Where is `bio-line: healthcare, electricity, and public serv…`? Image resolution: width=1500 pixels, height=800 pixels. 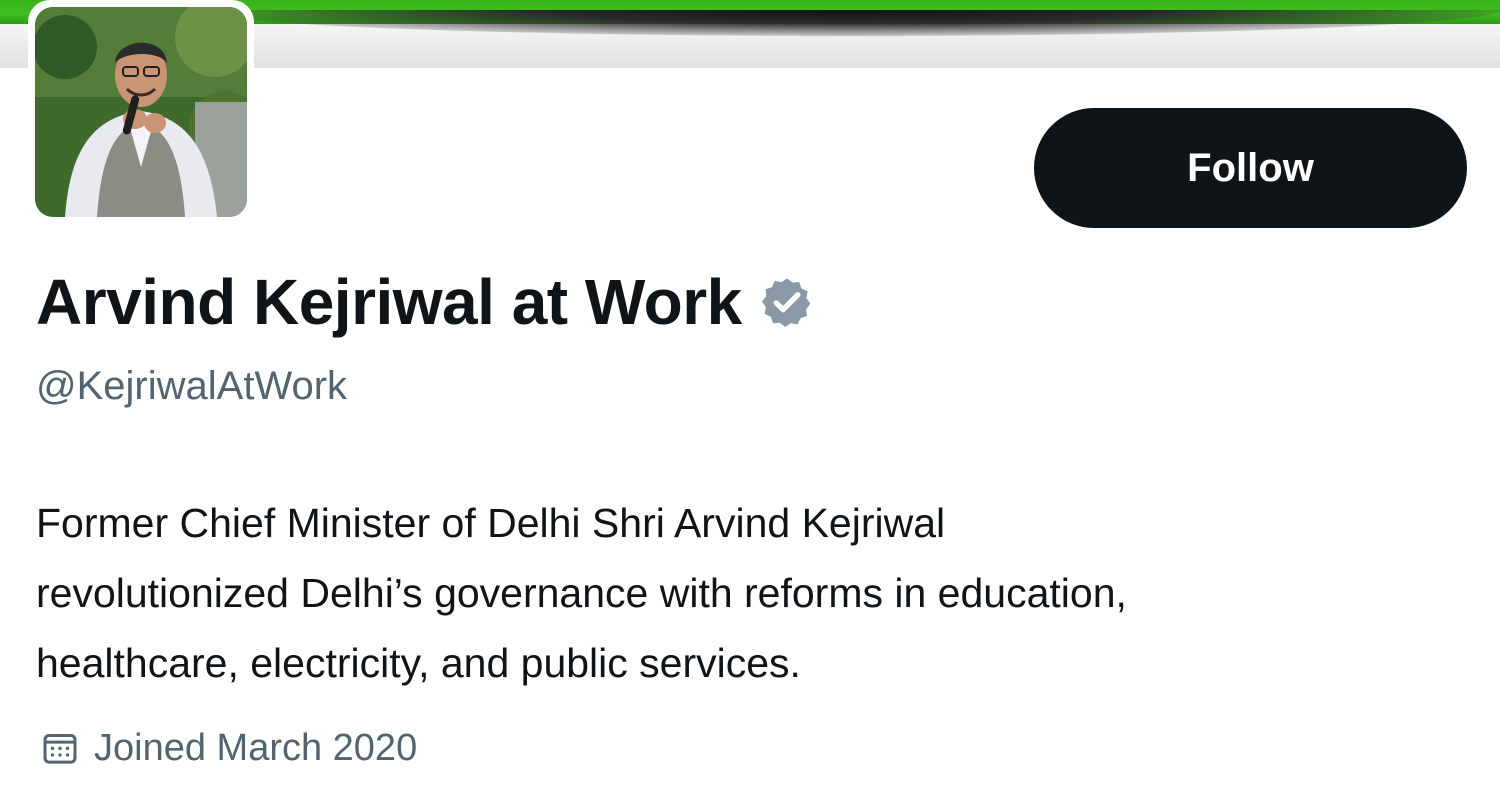 bio-line: healthcare, electricity, and public serv… is located at coordinates (418, 663).